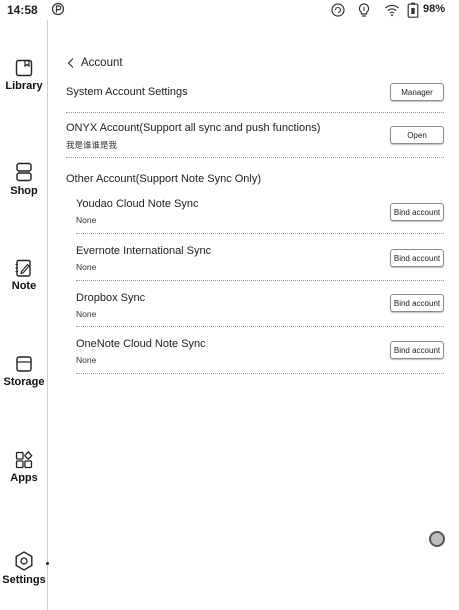 The height and width of the screenshot is (610, 459). Describe the element at coordinates (437, 539) in the screenshot. I see `floating-assist-button` at that location.